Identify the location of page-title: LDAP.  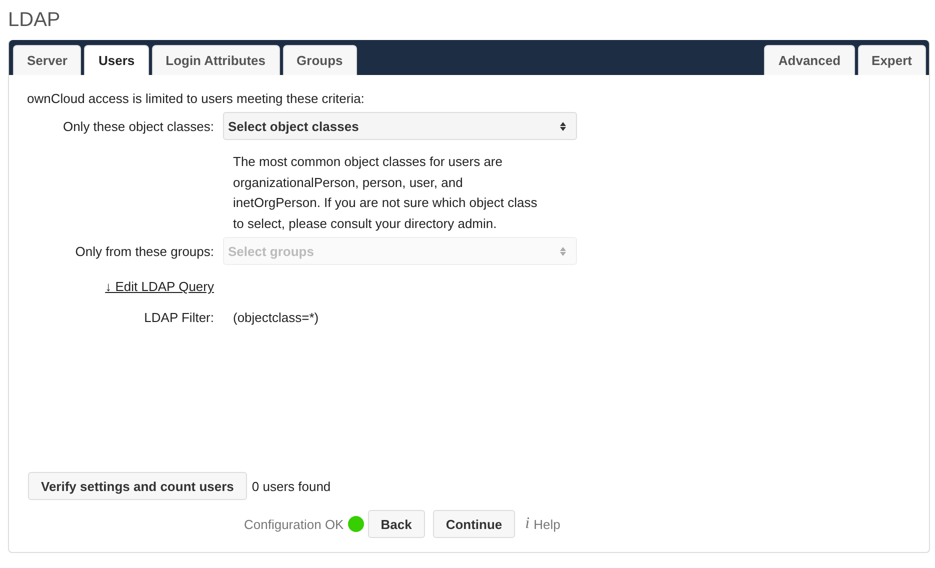
(35, 20).